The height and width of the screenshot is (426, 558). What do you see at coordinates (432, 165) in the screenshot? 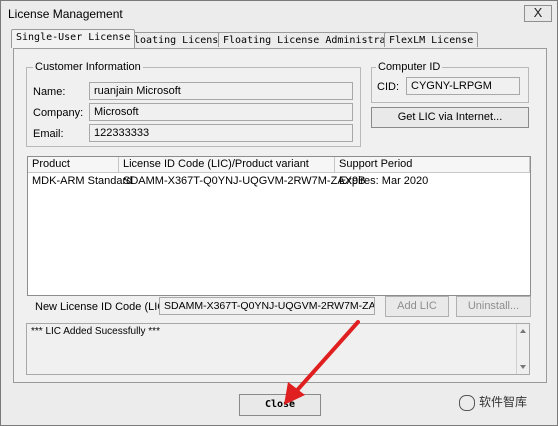
I see `column-header-support-period: Support Period` at bounding box center [432, 165].